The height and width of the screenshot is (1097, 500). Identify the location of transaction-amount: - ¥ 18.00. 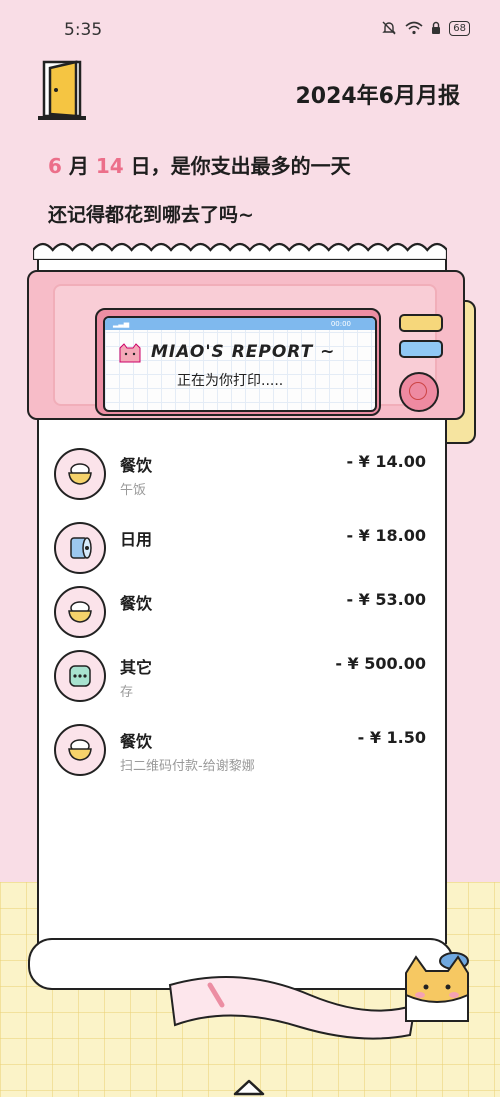
(386, 535).